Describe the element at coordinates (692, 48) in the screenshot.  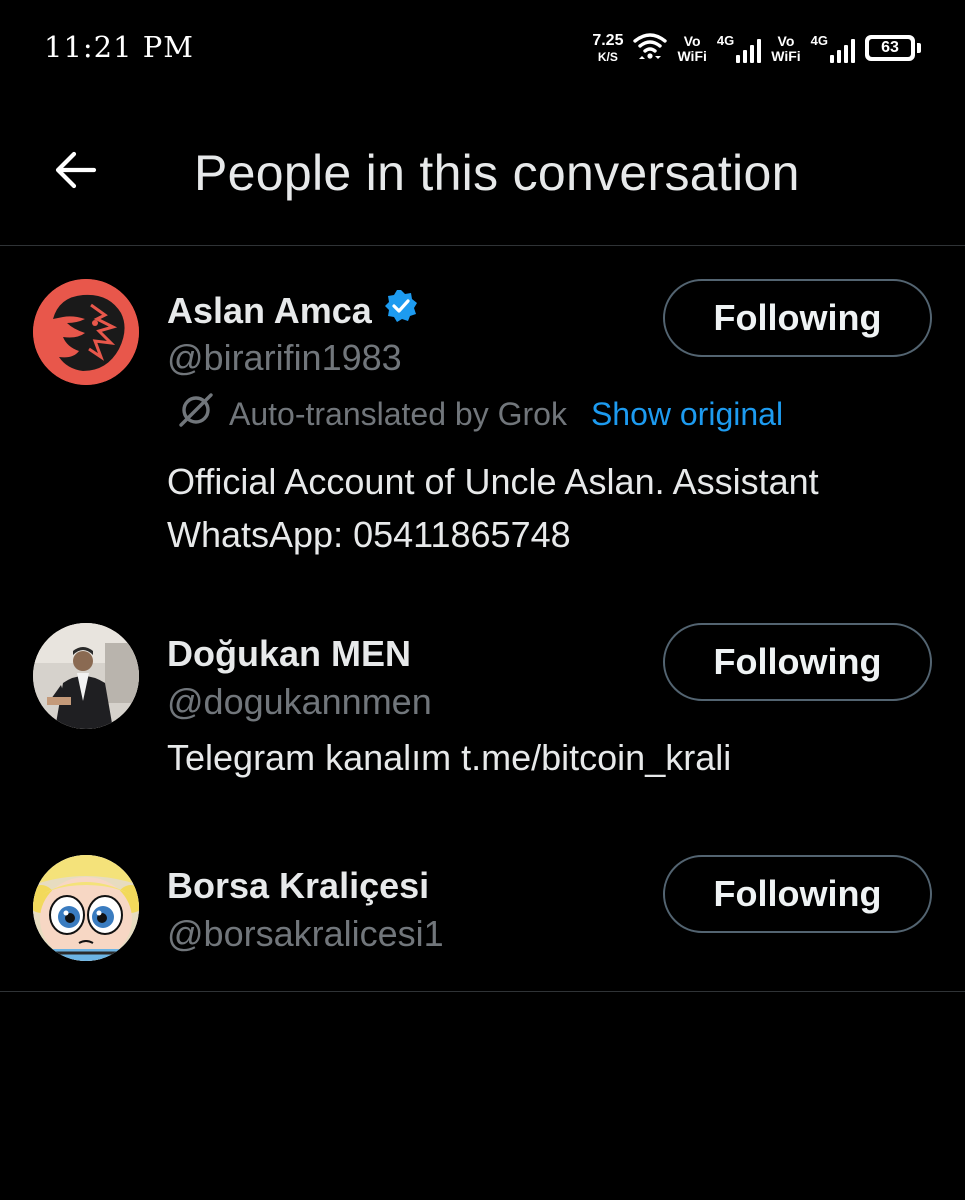
I see `sim1-vowifi-label: Vo WiFi` at that location.